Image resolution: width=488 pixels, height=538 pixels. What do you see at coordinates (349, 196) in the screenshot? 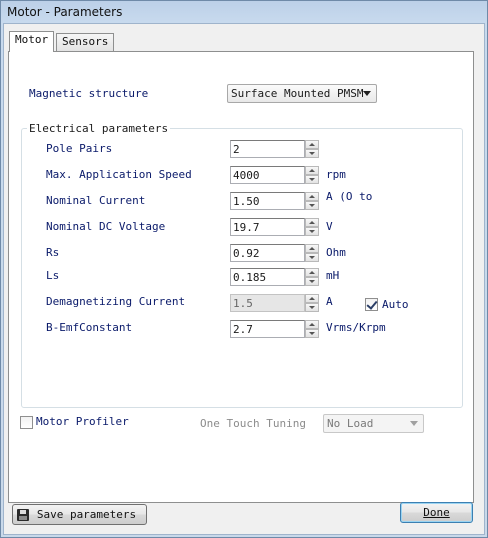
I see `nominal-current-unit: A (O to` at bounding box center [349, 196].